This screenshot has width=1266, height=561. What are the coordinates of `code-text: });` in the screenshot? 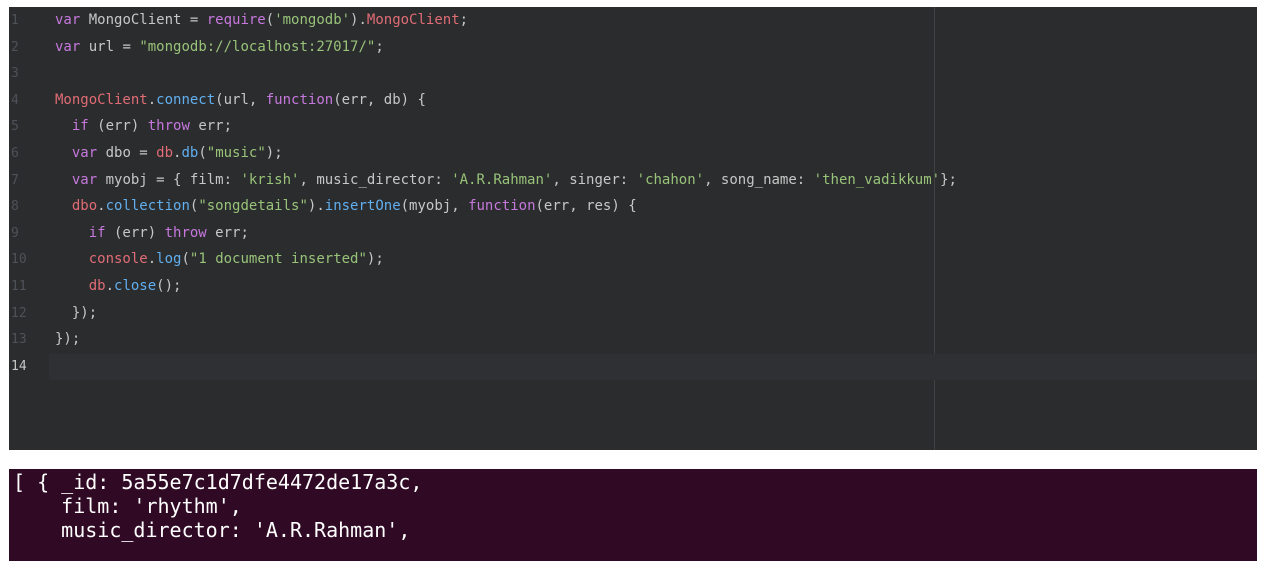 It's located at (67, 339).